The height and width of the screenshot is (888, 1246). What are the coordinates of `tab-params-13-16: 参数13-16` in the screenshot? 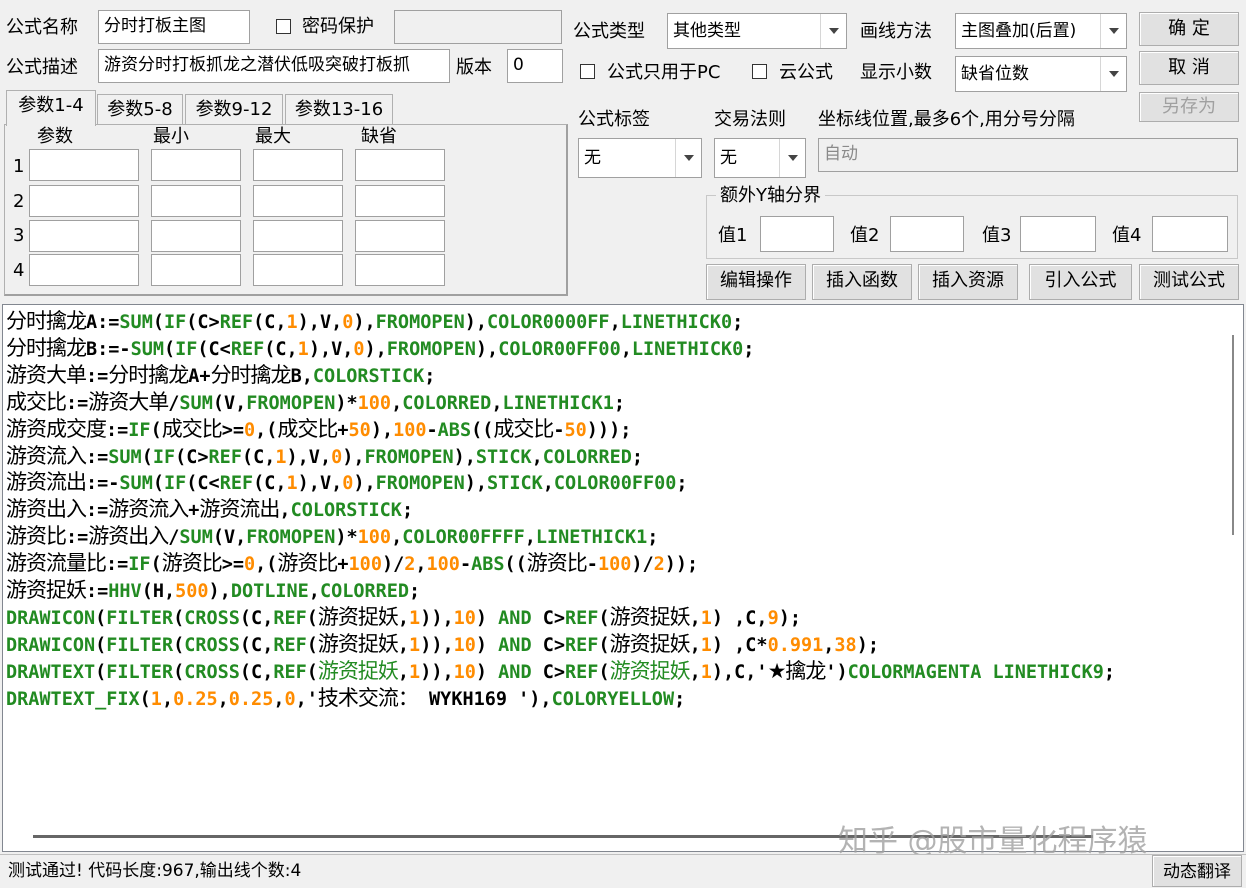 It's located at (339, 109).